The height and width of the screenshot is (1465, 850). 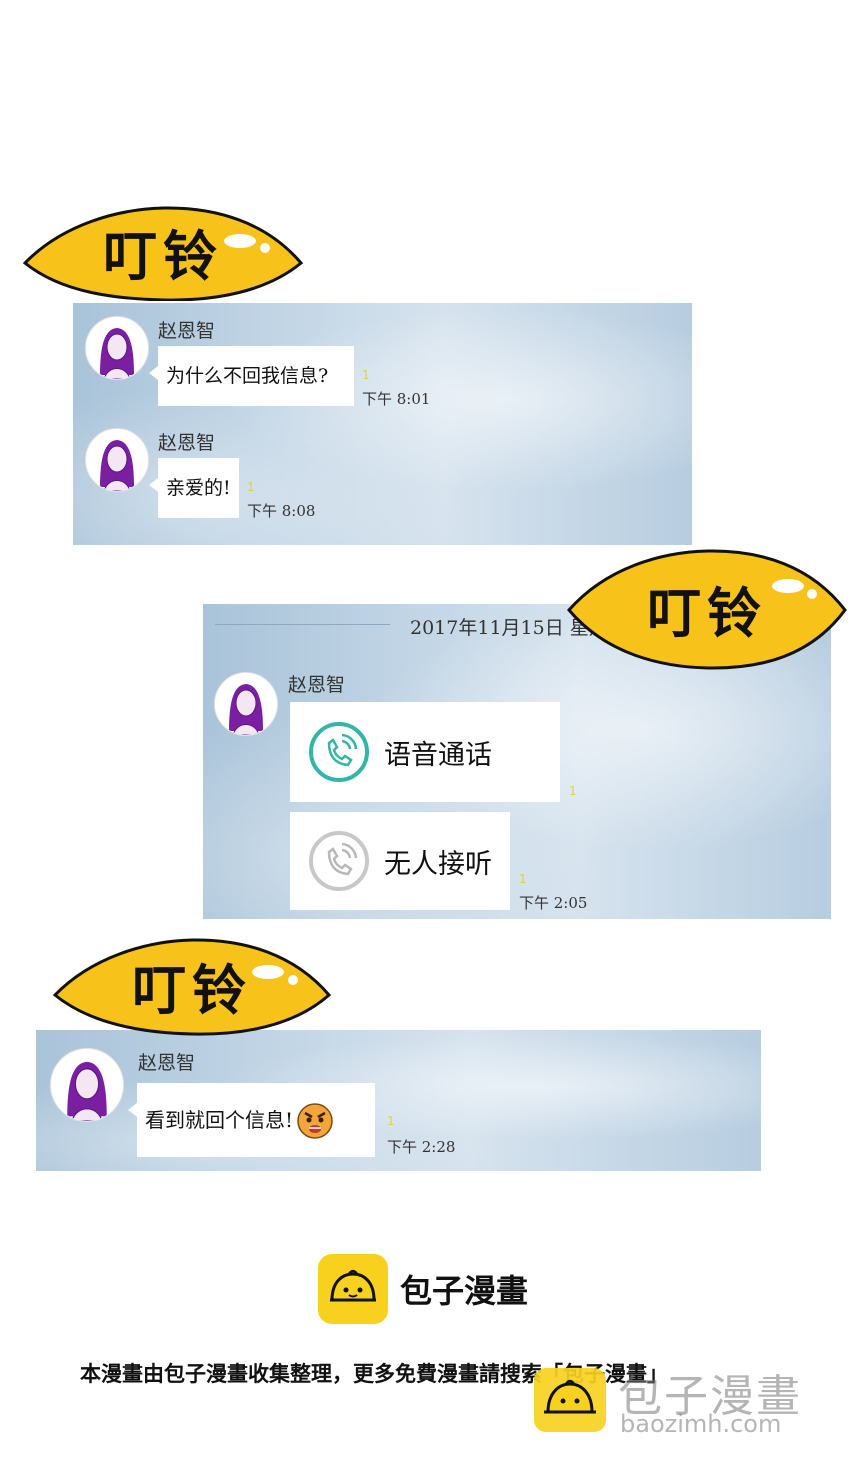 I want to click on message-text: 为什么不回我信息?, so click(x=247, y=375).